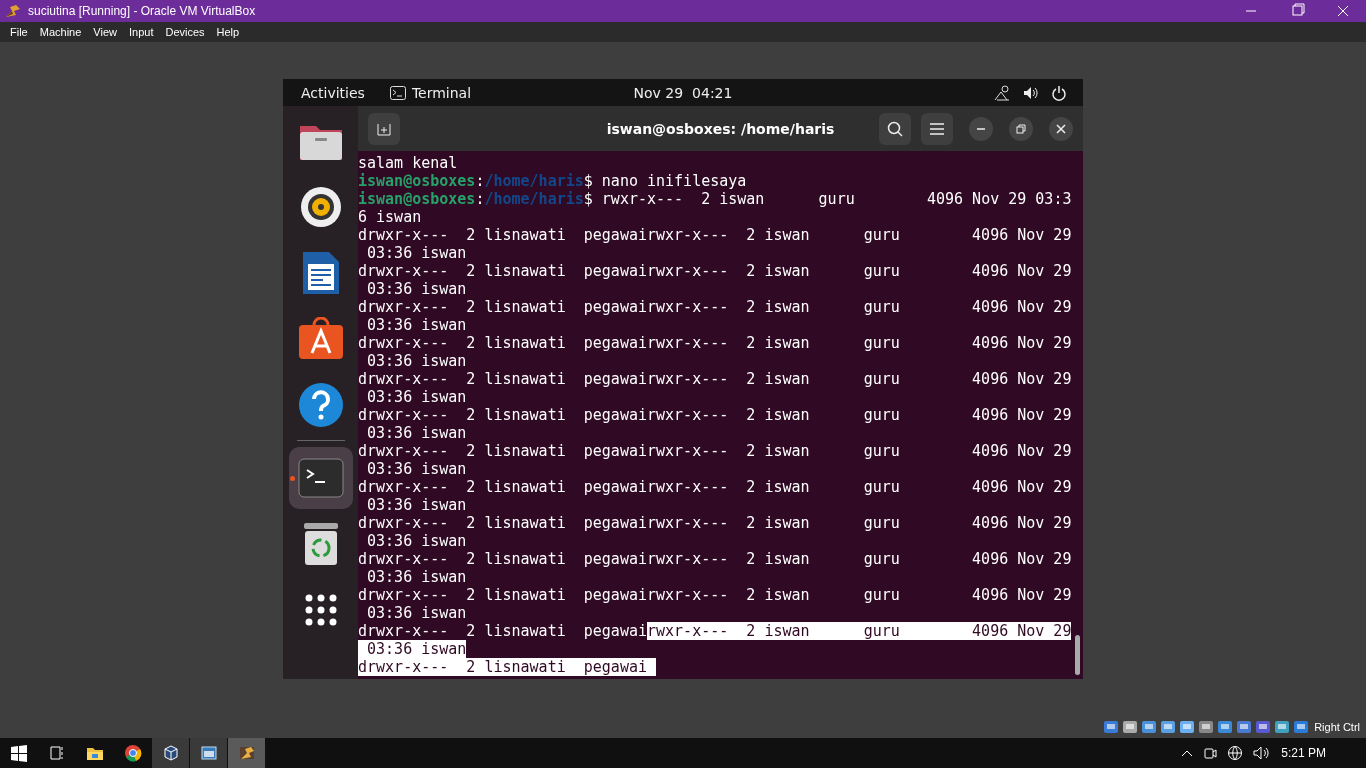 The image size is (1366, 768). I want to click on search-icon, so click(895, 128).